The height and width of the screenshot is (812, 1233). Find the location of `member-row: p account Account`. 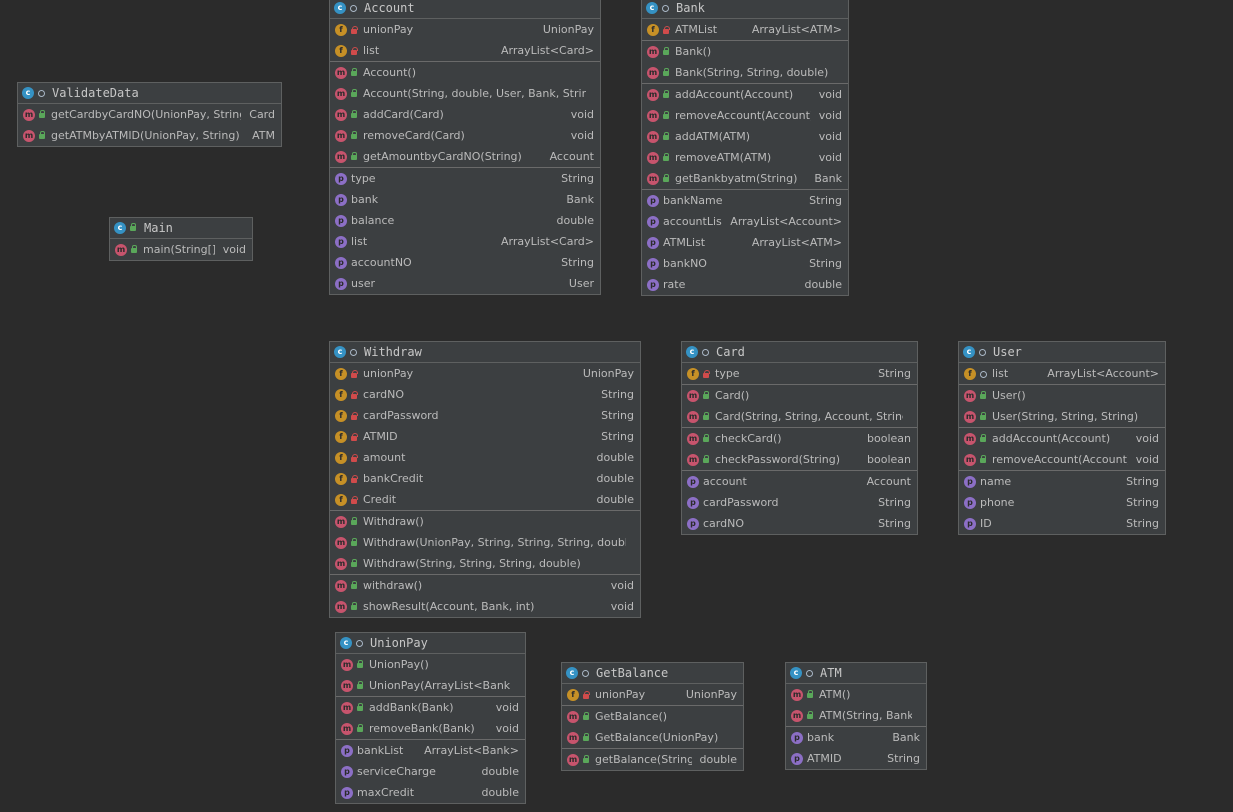

member-row: p account Account is located at coordinates (799, 481).